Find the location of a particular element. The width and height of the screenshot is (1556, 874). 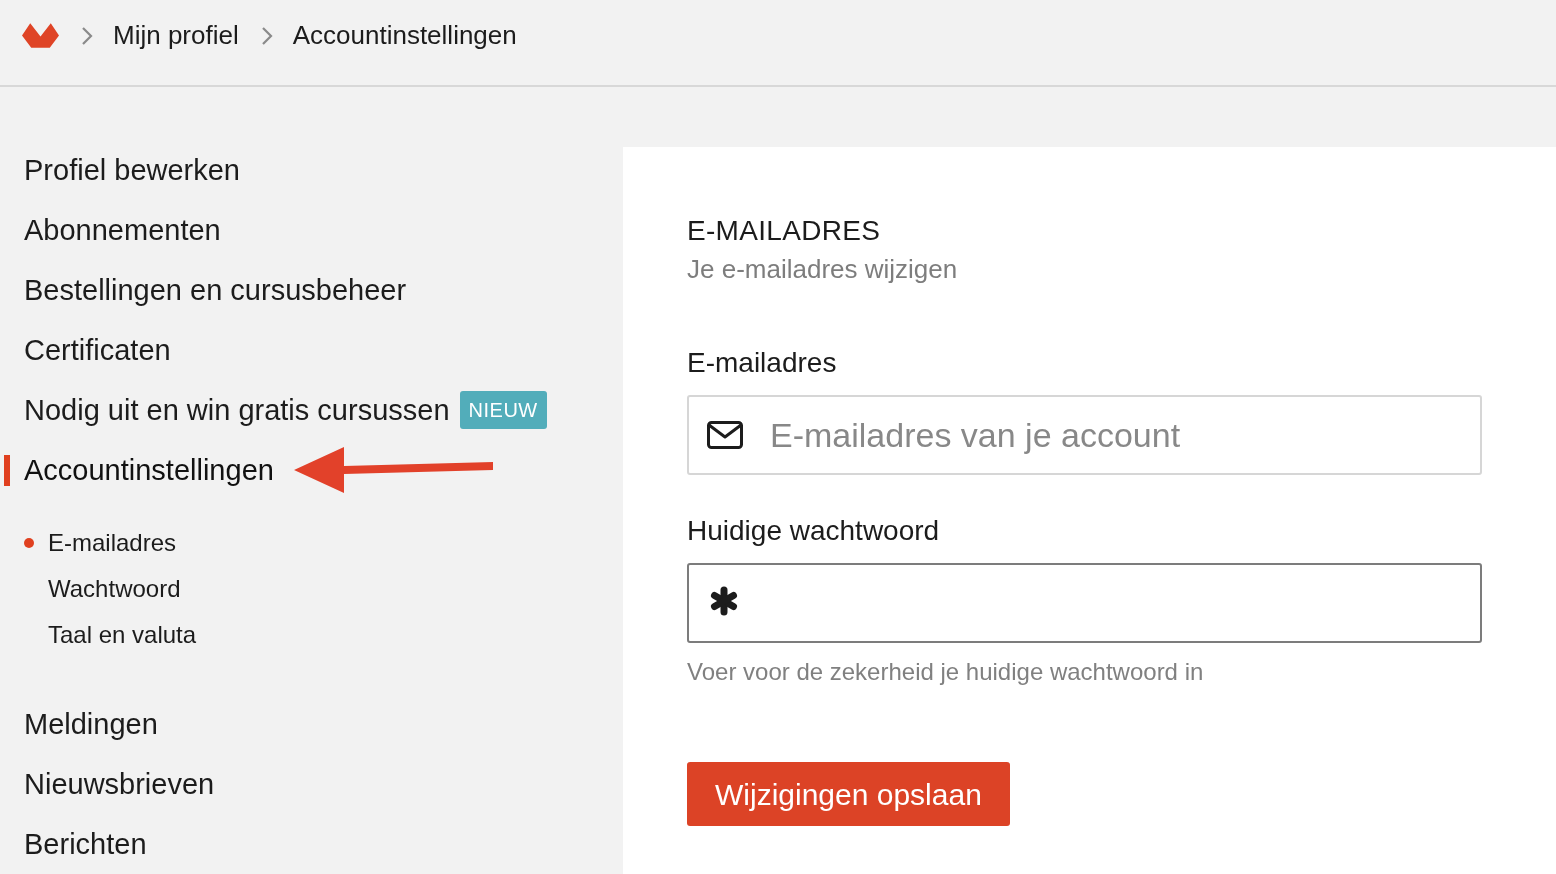

field-hint: Voer voor de zekerheid je huidige wachtwoord in is located at coordinates (946, 672).